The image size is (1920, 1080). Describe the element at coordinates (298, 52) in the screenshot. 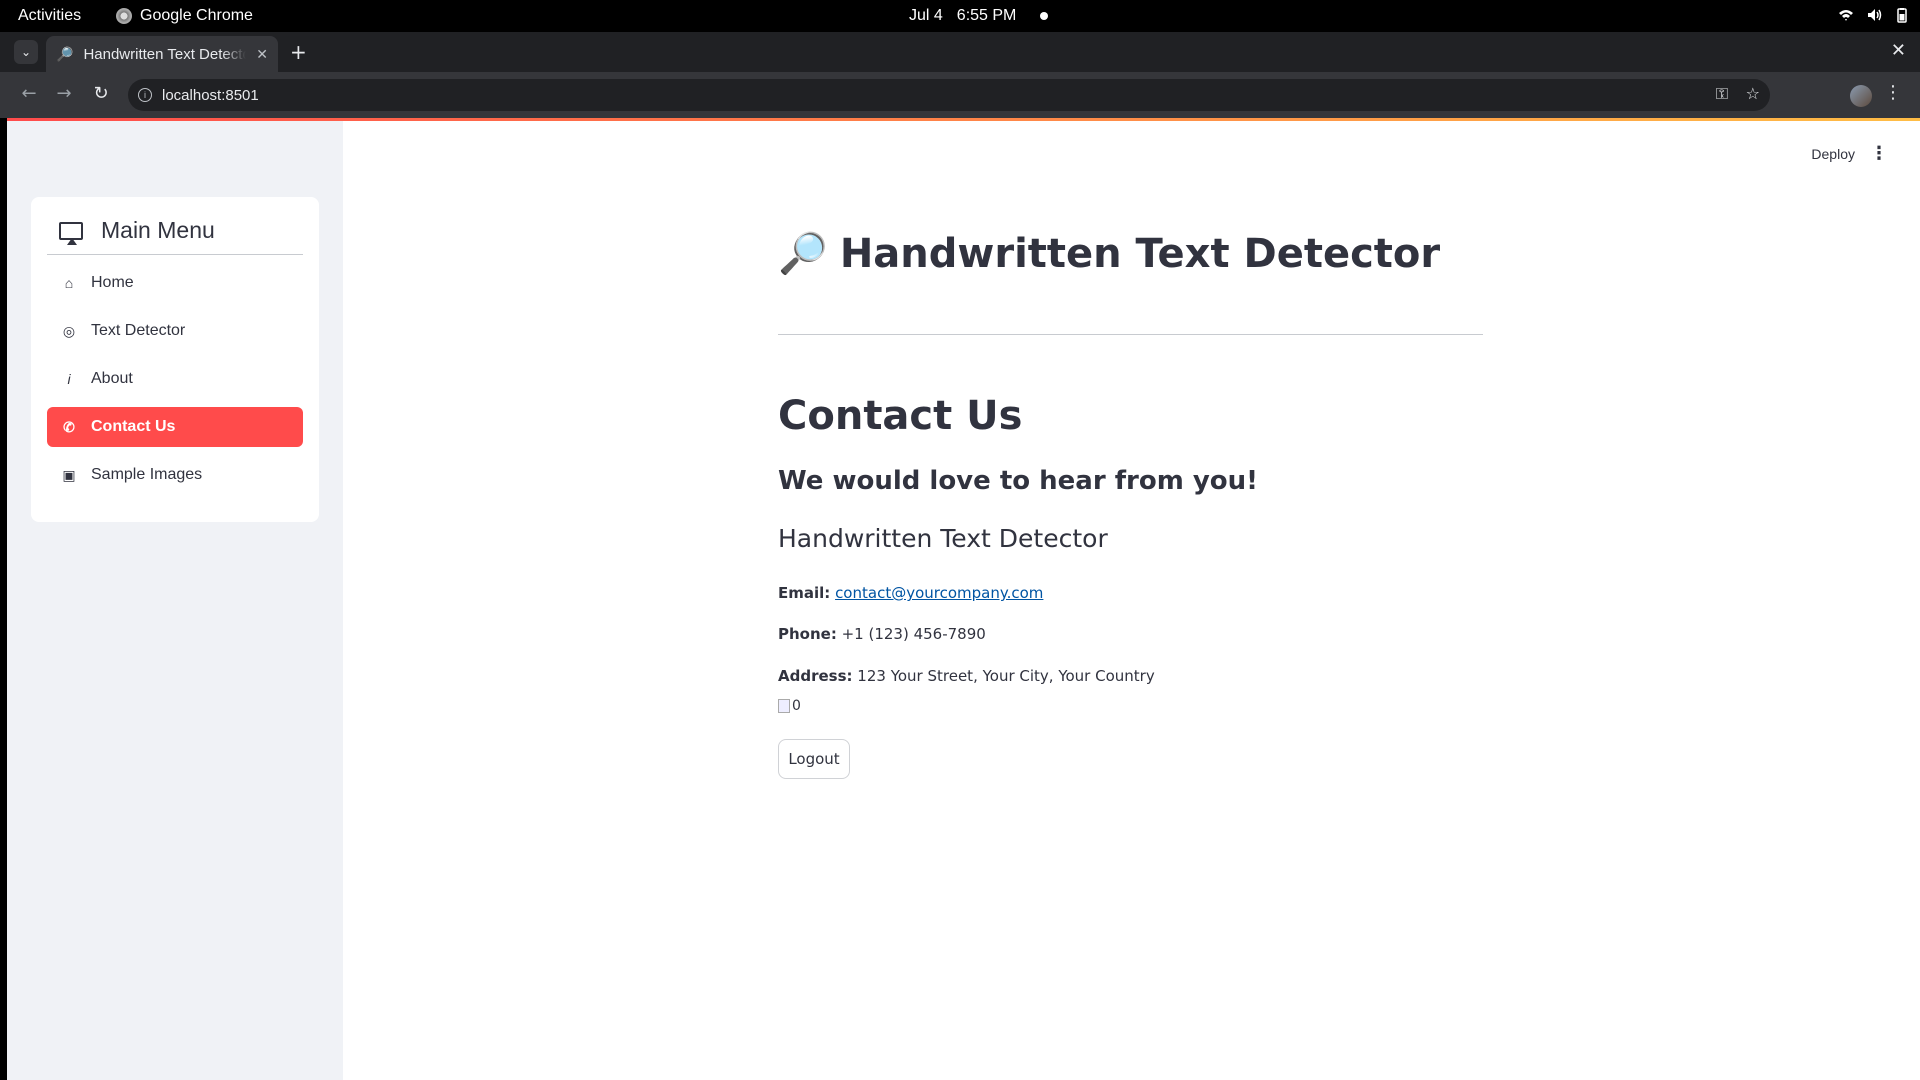

I see `new-tab-button: +` at that location.